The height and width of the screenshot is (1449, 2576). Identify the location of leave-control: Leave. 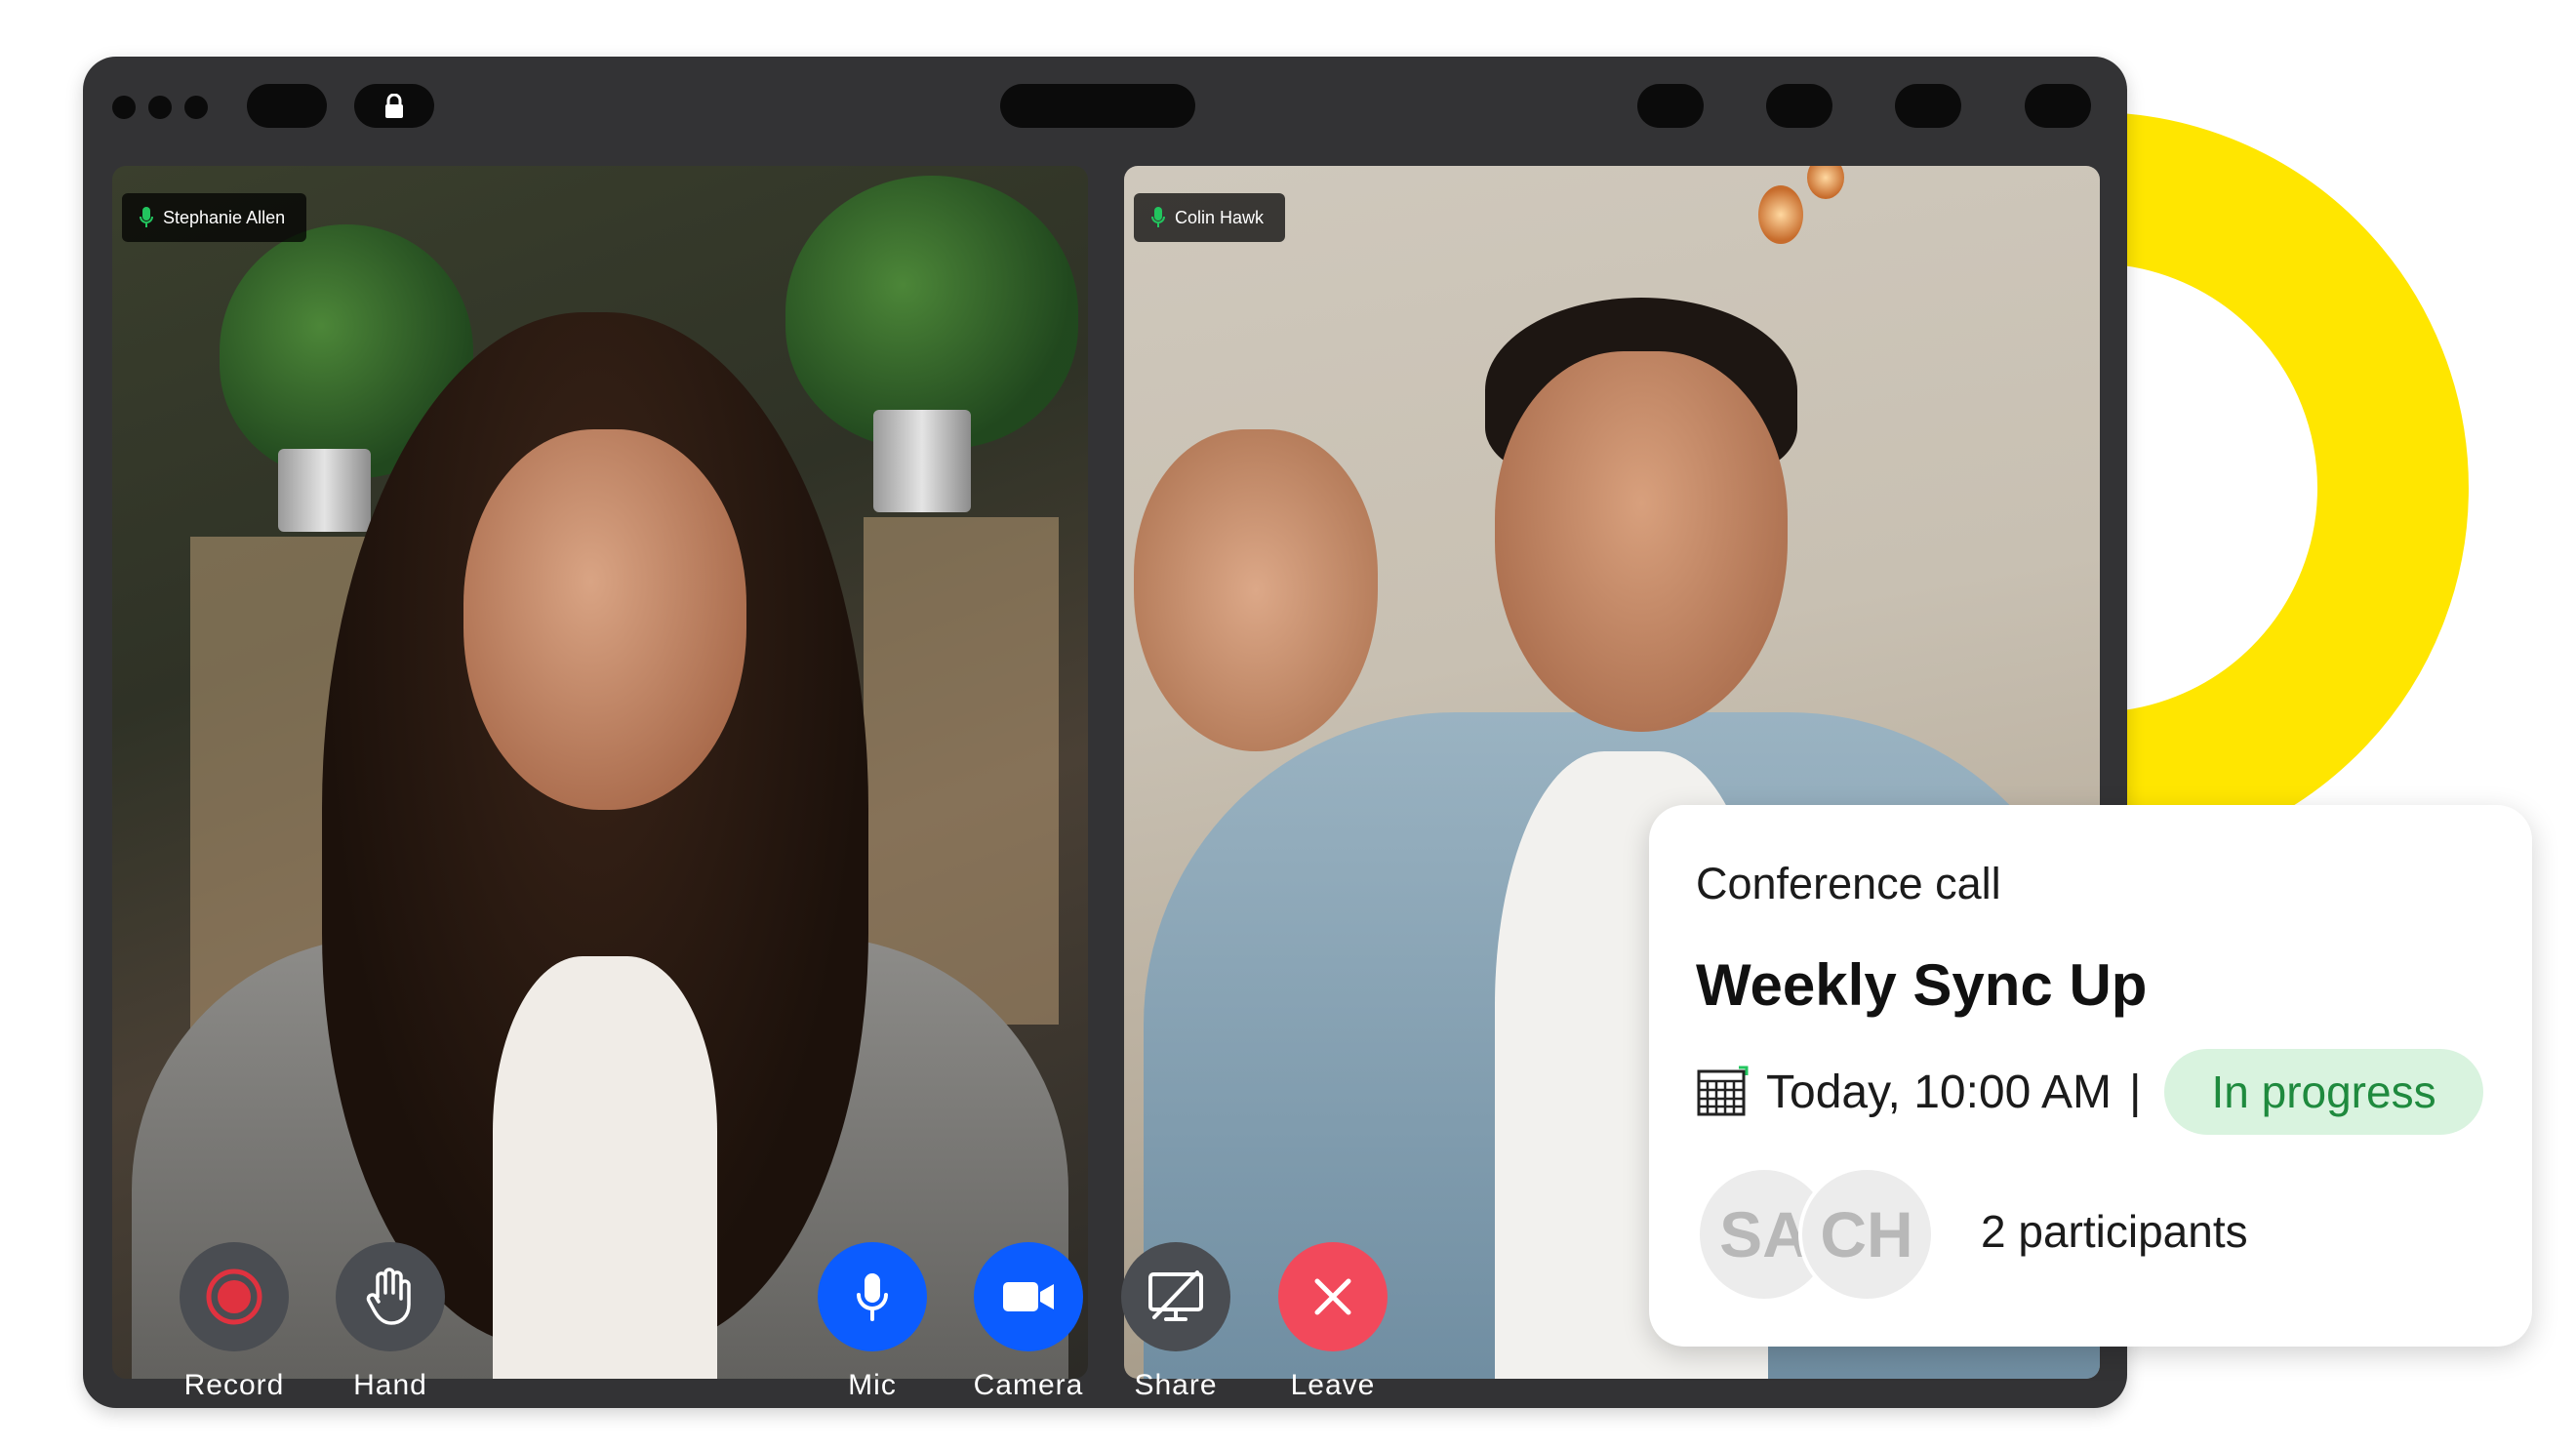
(1332, 1322).